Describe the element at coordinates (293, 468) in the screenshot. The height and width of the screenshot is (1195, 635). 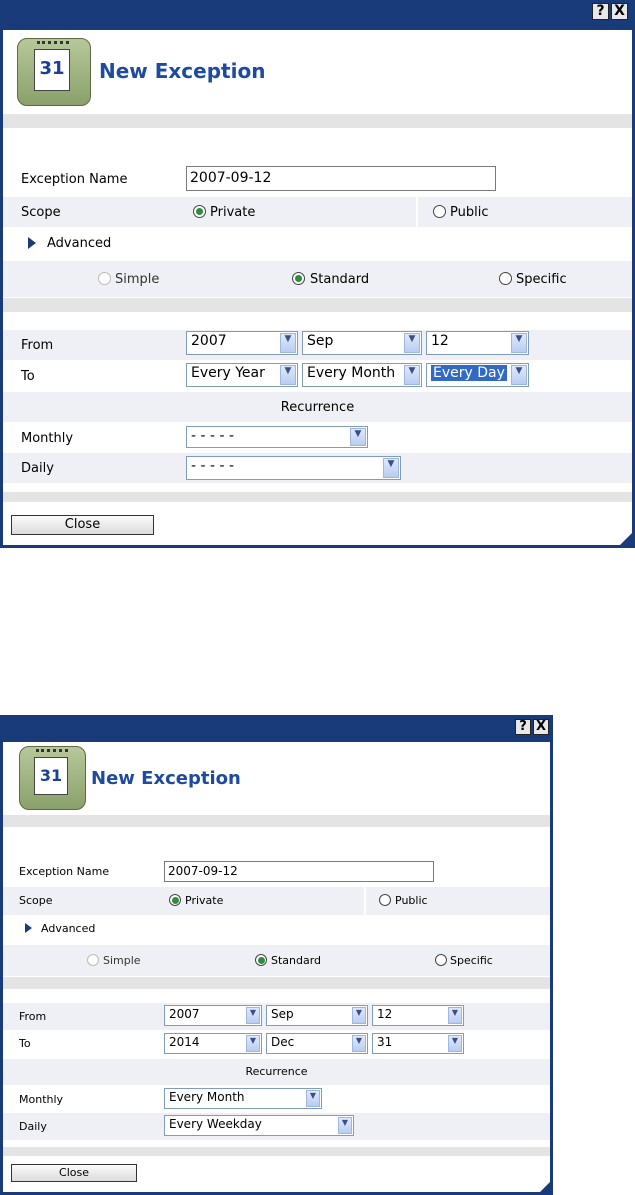
I see `daily-select: - - - - - ▼` at that location.